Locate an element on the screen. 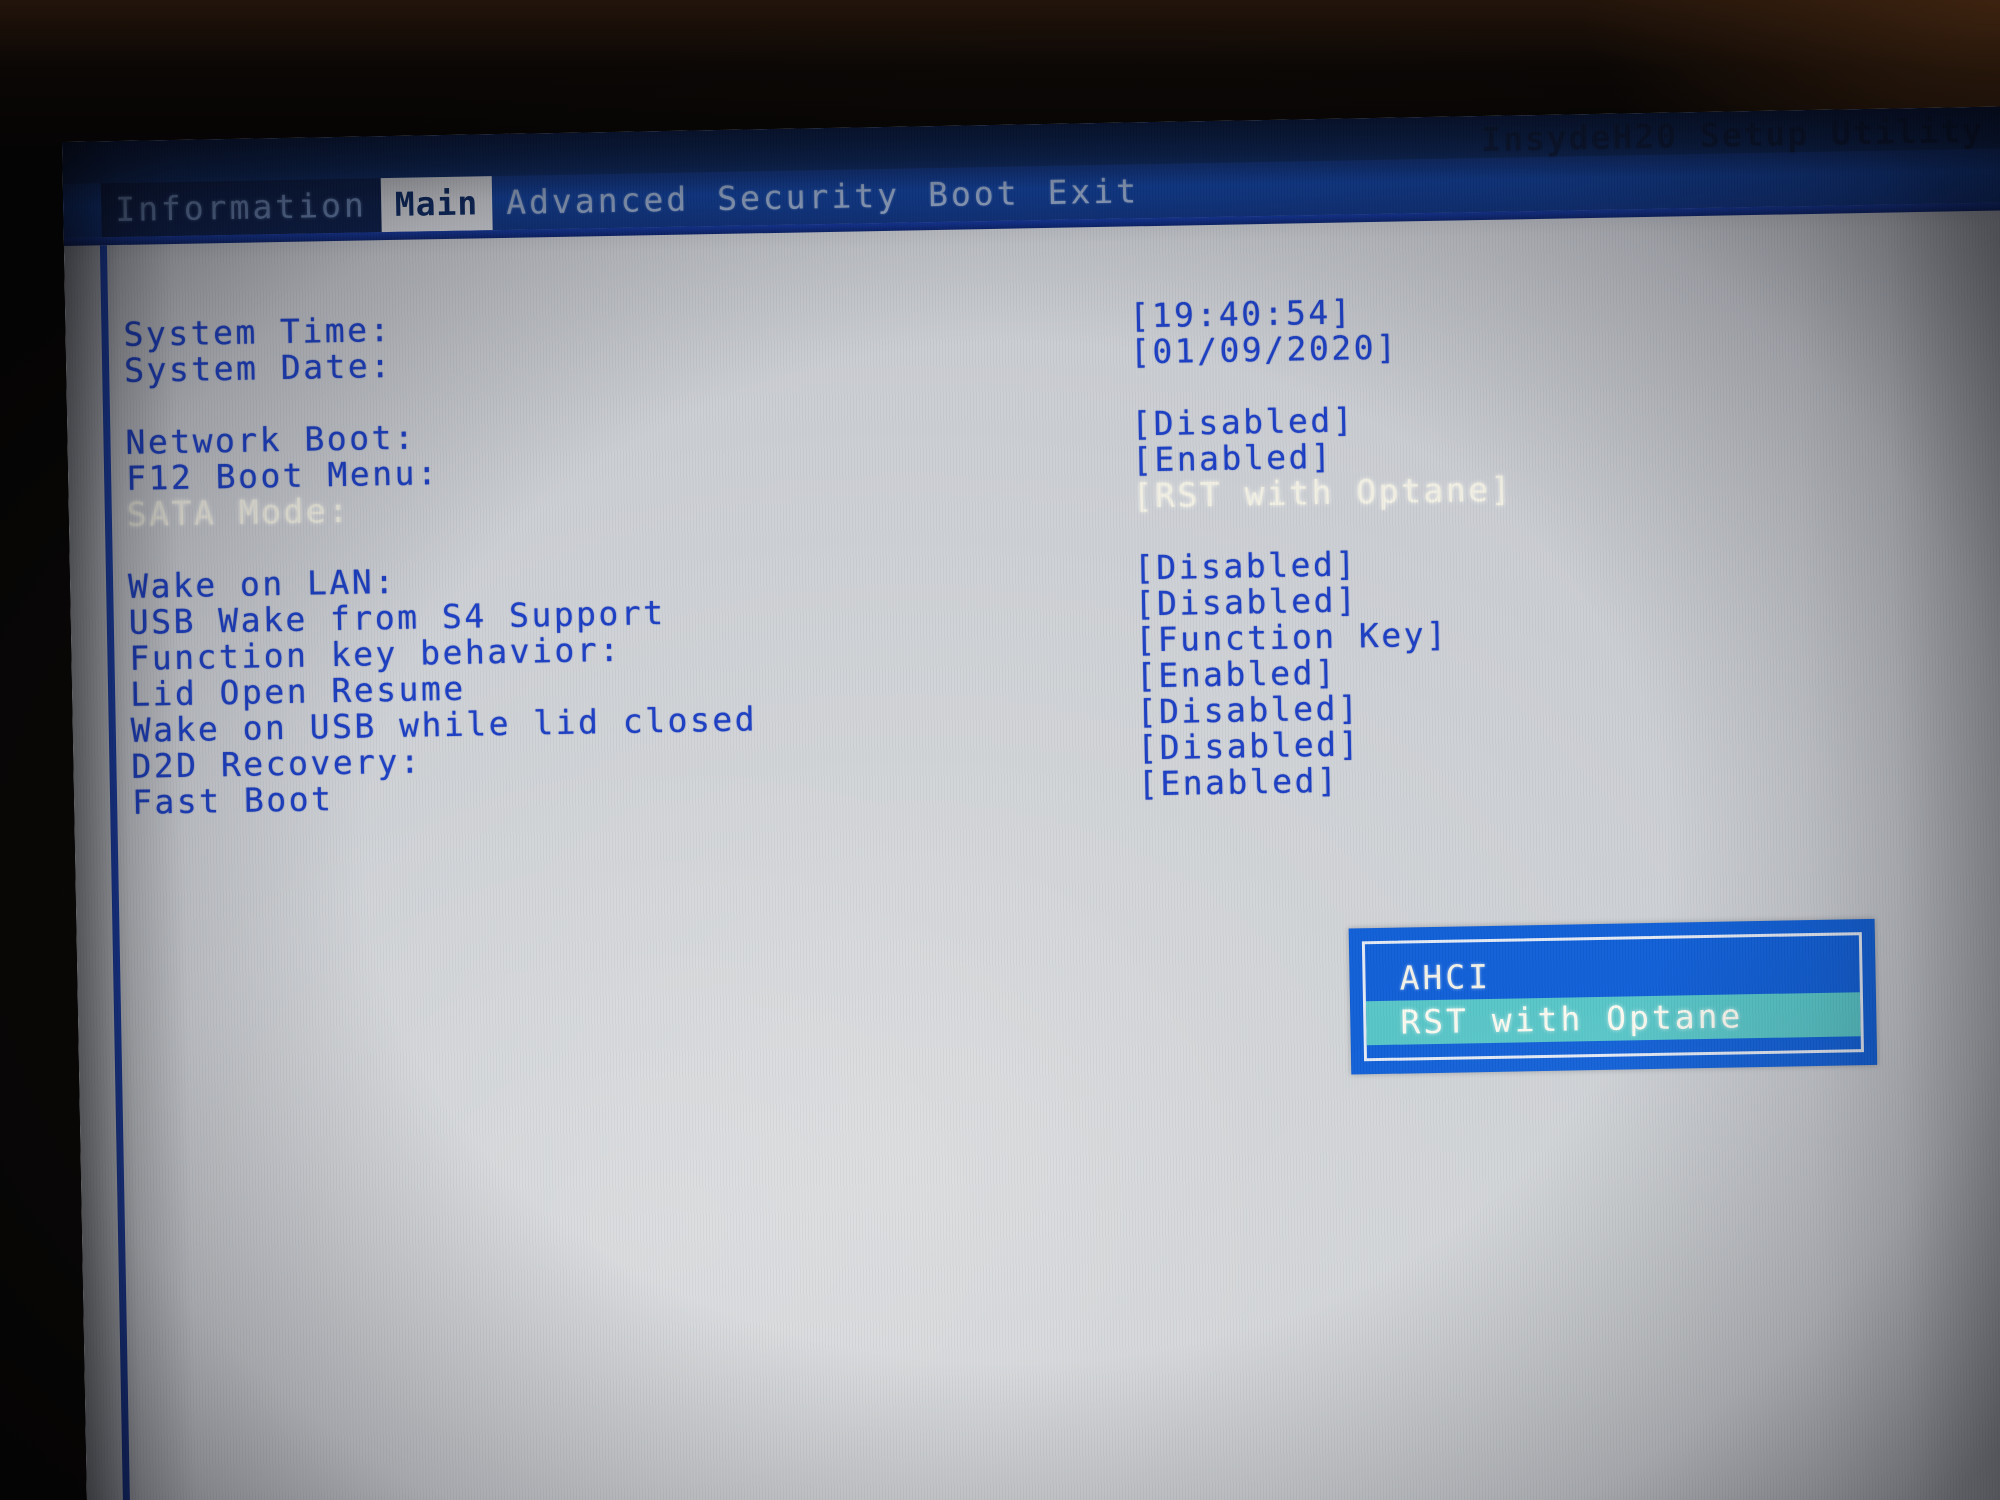  setting-label: System Date: is located at coordinates (258, 367).